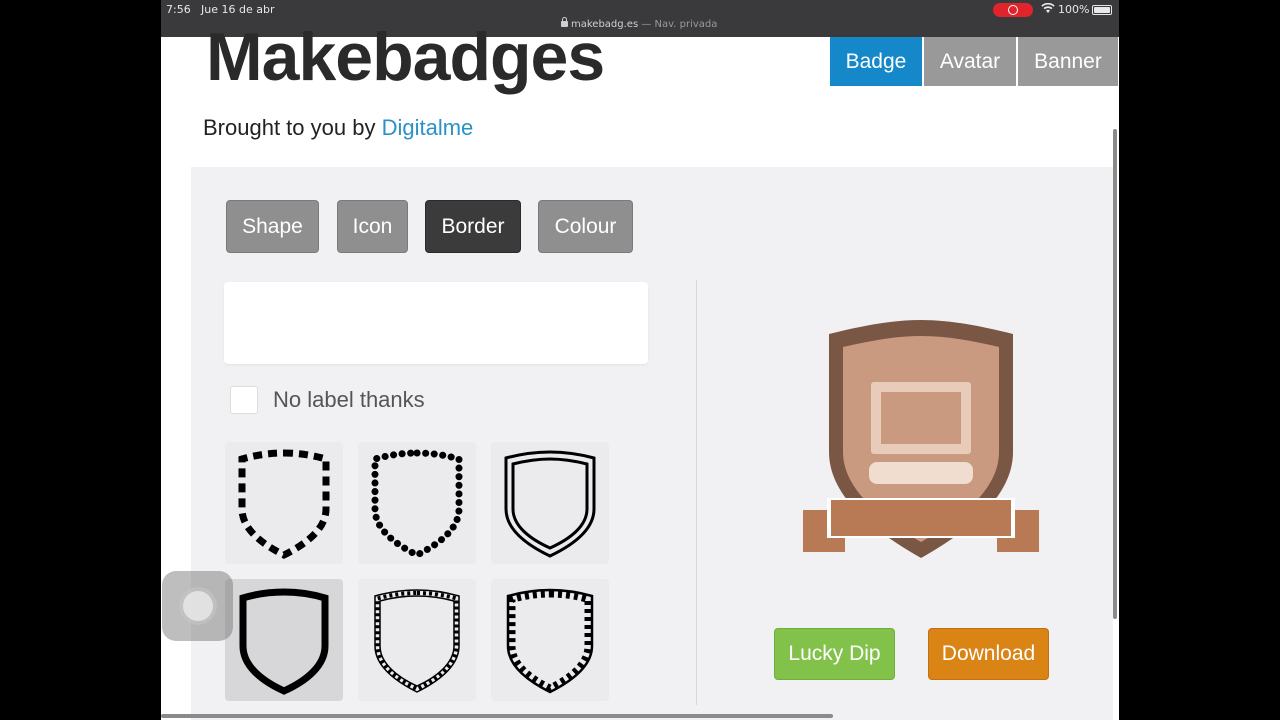  What do you see at coordinates (876, 61) in the screenshot?
I see `nav-badge: Badge` at bounding box center [876, 61].